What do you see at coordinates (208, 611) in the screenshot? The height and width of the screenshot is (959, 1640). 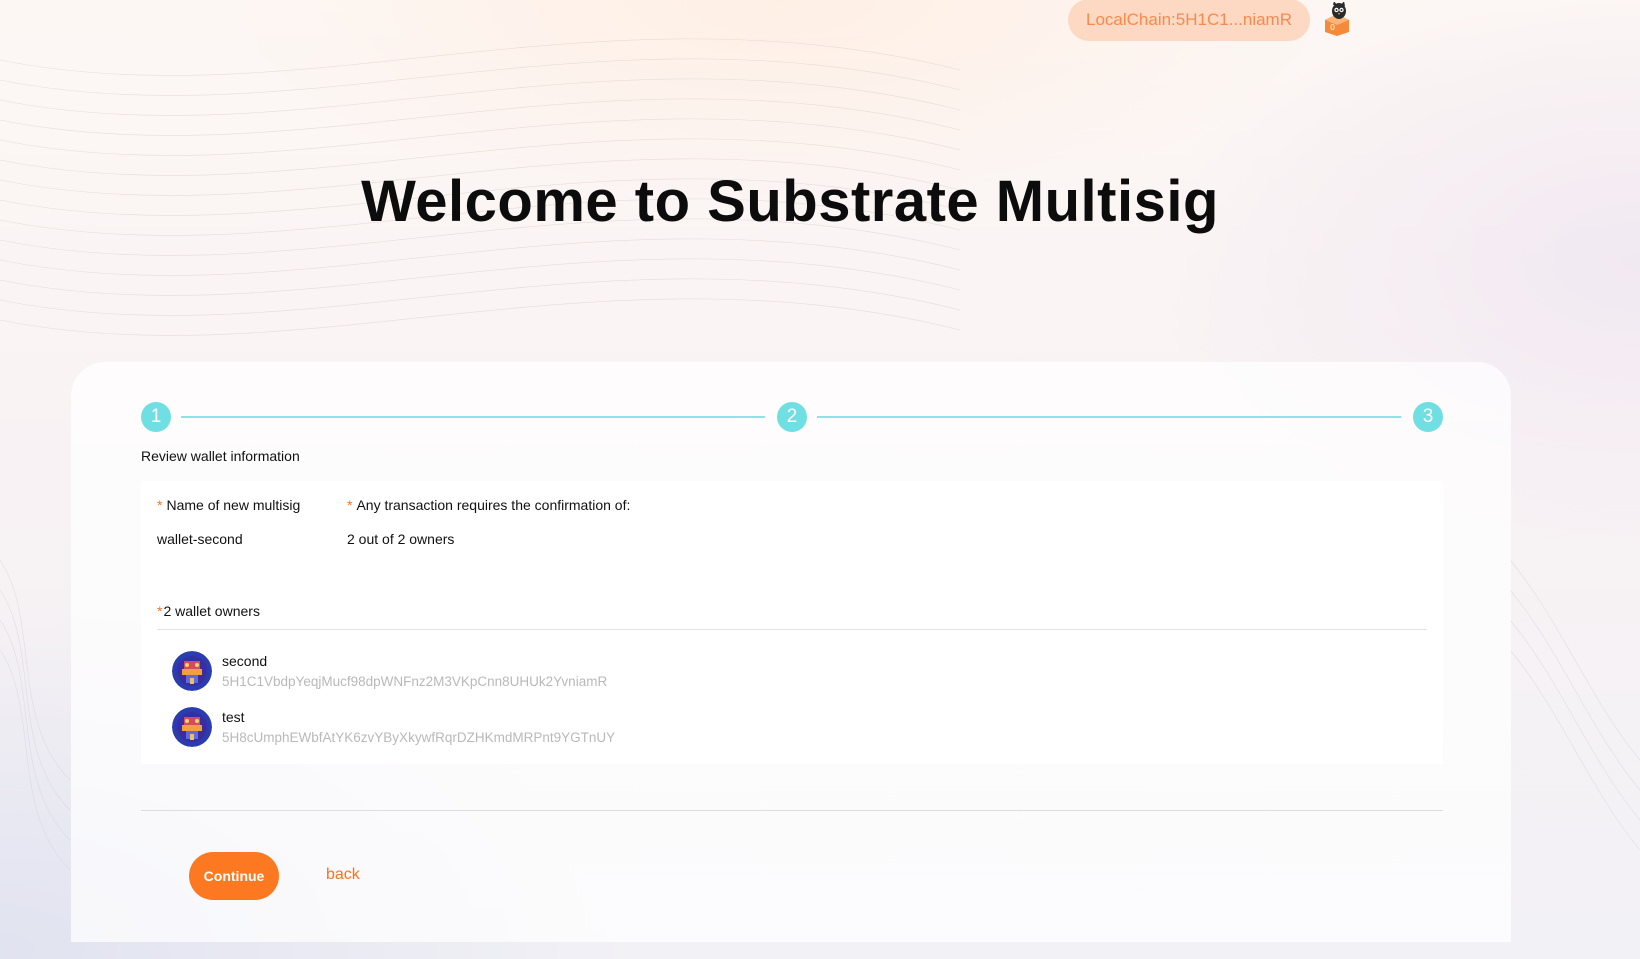 I see `wallet-owners-label: *2 wallet owners` at bounding box center [208, 611].